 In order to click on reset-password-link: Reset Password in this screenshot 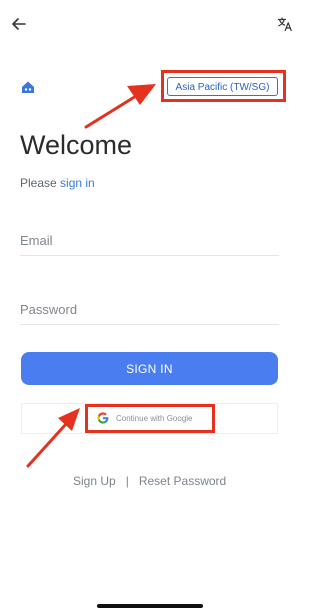, I will do `click(182, 481)`.